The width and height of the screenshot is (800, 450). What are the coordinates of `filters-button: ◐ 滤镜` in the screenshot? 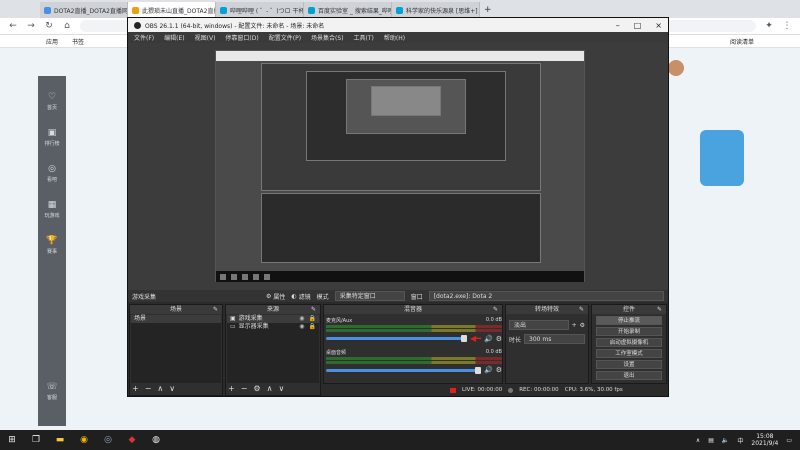 It's located at (300, 296).